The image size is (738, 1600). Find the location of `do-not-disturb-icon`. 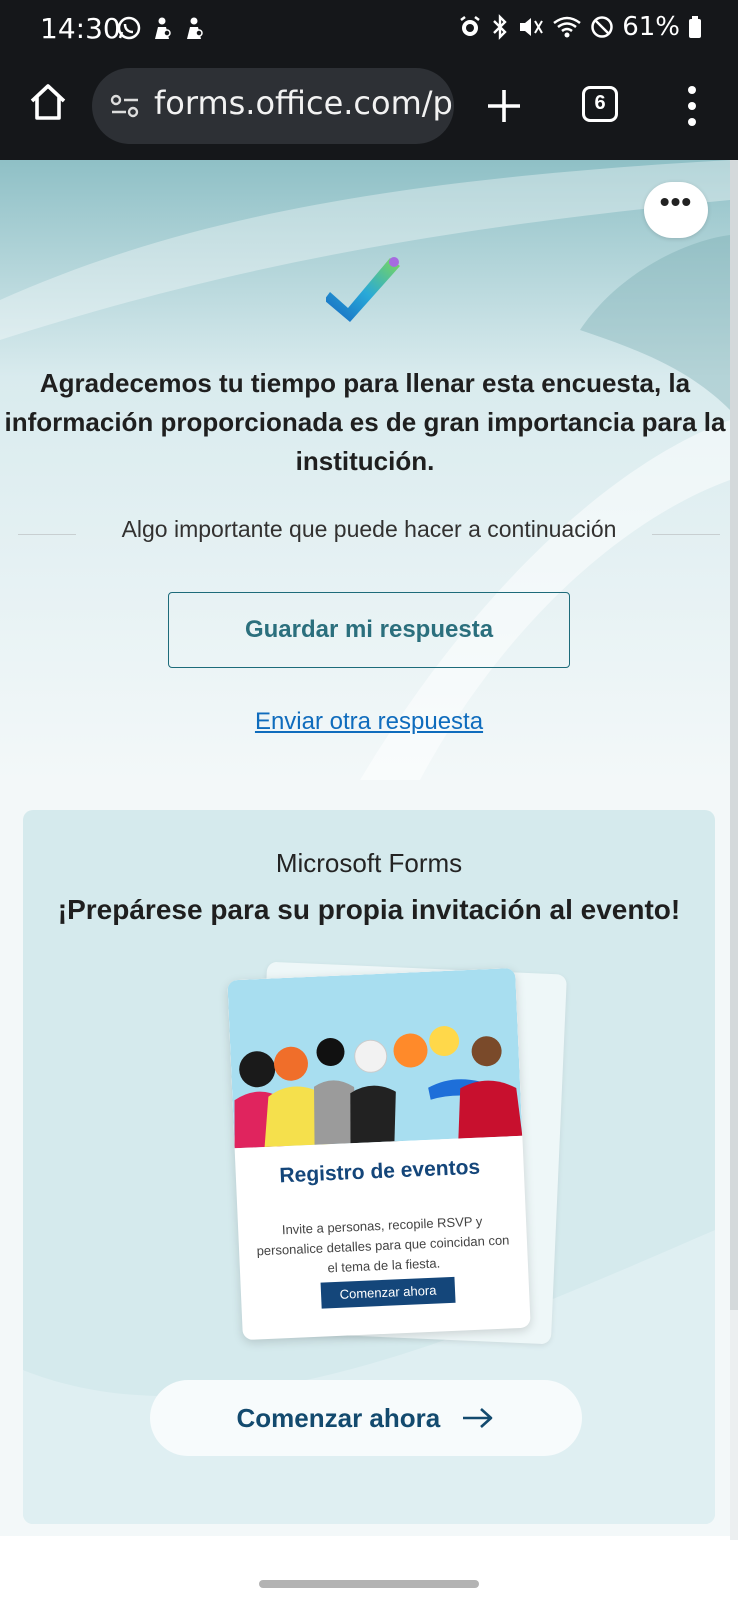

do-not-disturb-icon is located at coordinates (602, 27).